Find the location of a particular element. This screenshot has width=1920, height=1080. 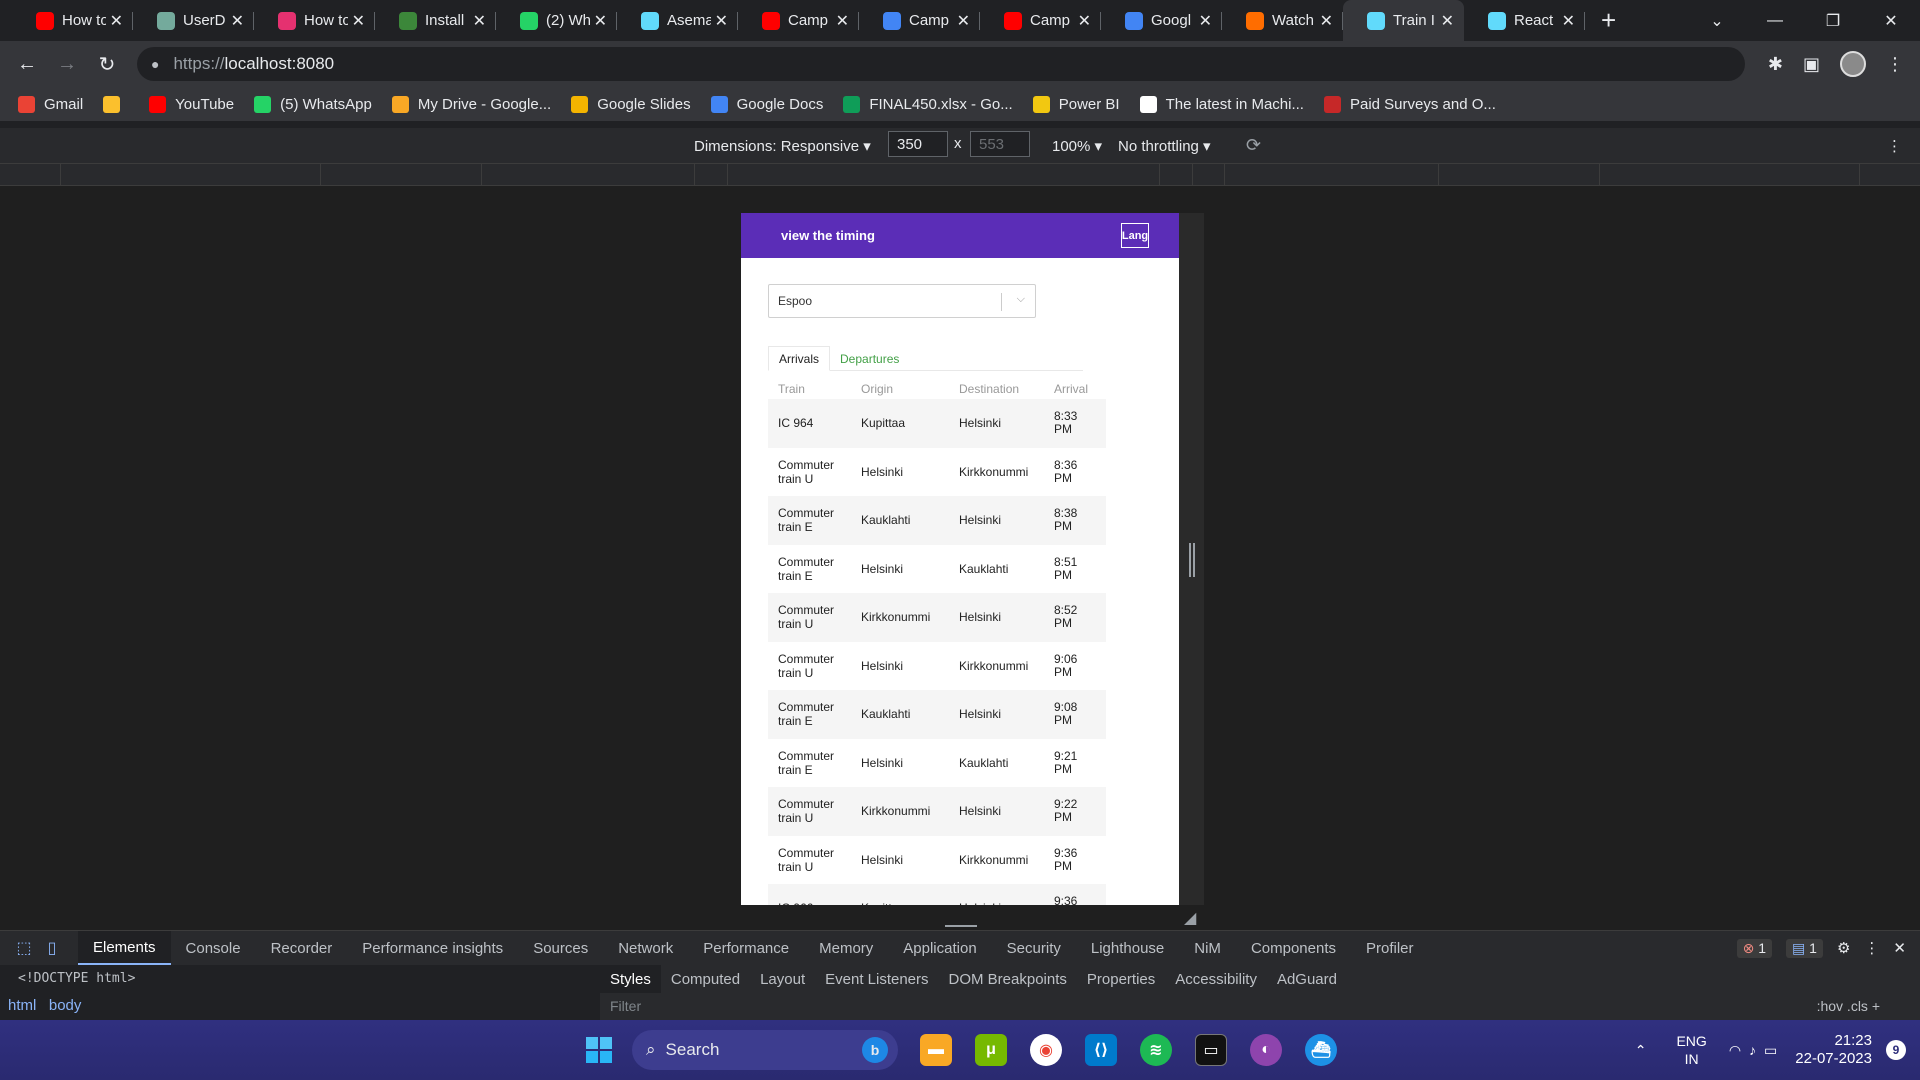

browser-tab: UserD ✕ is located at coordinates (193, 20).